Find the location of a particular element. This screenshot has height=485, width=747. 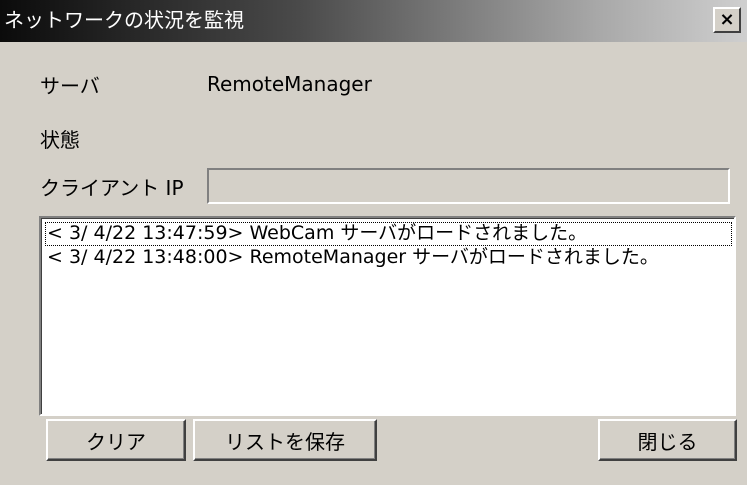

server-value: RemoteManager is located at coordinates (289, 84).